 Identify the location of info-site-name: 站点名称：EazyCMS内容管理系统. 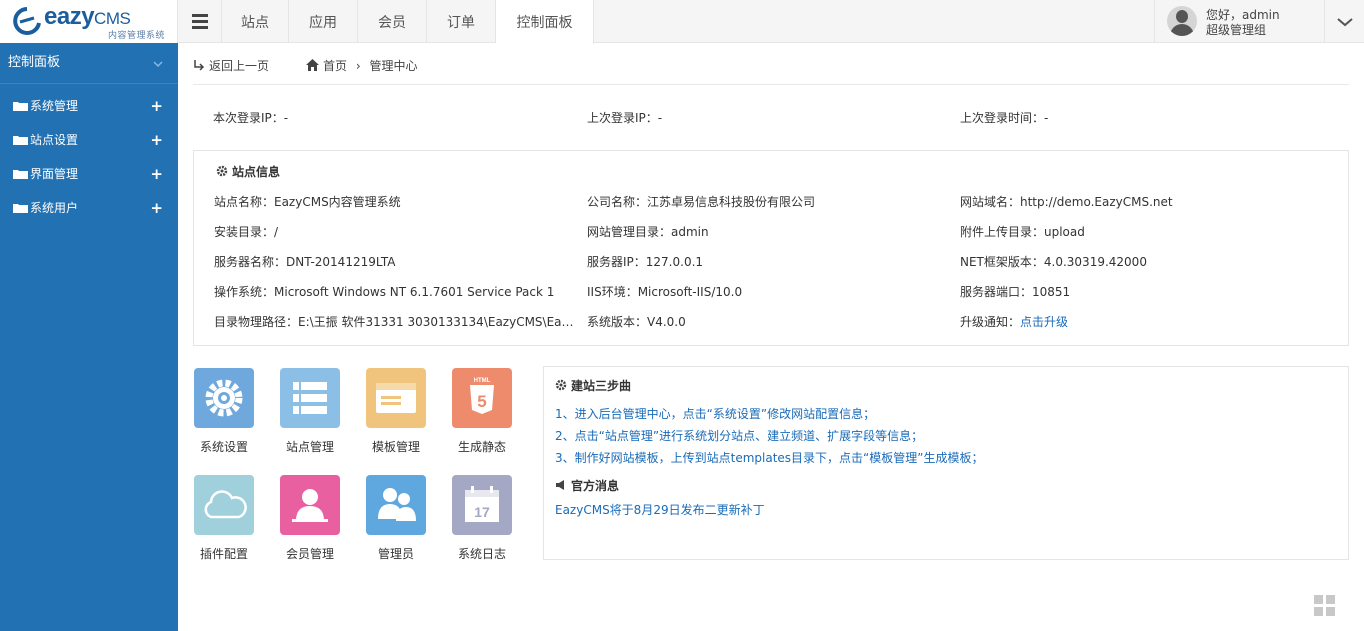
(307, 202).